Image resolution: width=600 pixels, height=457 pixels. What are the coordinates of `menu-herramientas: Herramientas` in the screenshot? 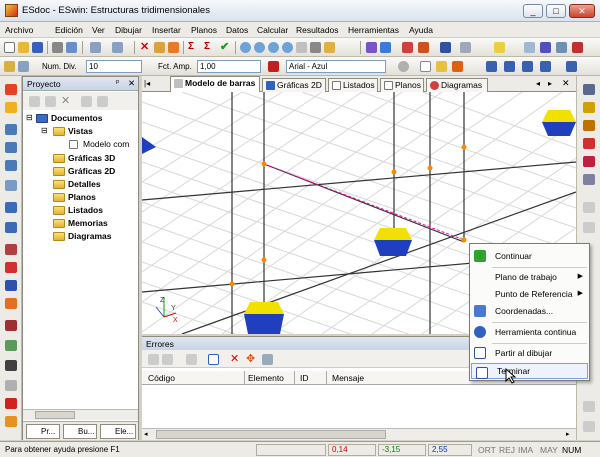 It's located at (373, 30).